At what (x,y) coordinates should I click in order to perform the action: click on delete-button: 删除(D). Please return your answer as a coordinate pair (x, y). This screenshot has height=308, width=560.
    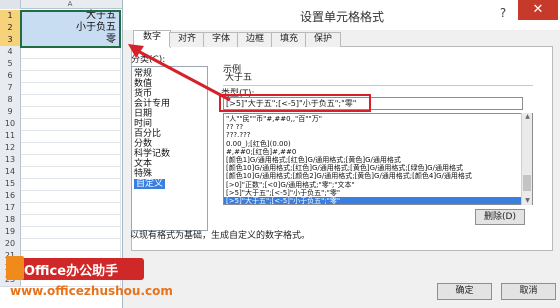
    Looking at the image, I should click on (500, 217).